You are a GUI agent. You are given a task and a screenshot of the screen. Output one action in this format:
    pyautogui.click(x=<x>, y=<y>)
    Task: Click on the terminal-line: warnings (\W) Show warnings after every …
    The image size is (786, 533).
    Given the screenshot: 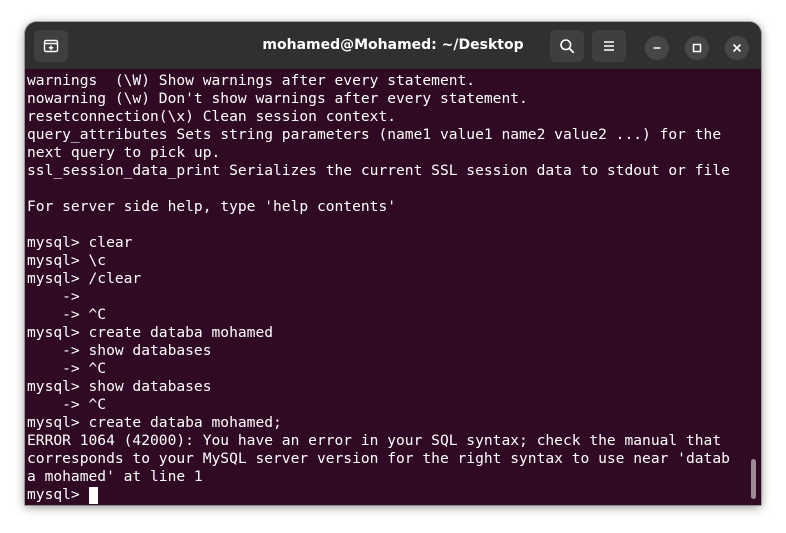 What is the action you would take?
    pyautogui.click(x=251, y=80)
    